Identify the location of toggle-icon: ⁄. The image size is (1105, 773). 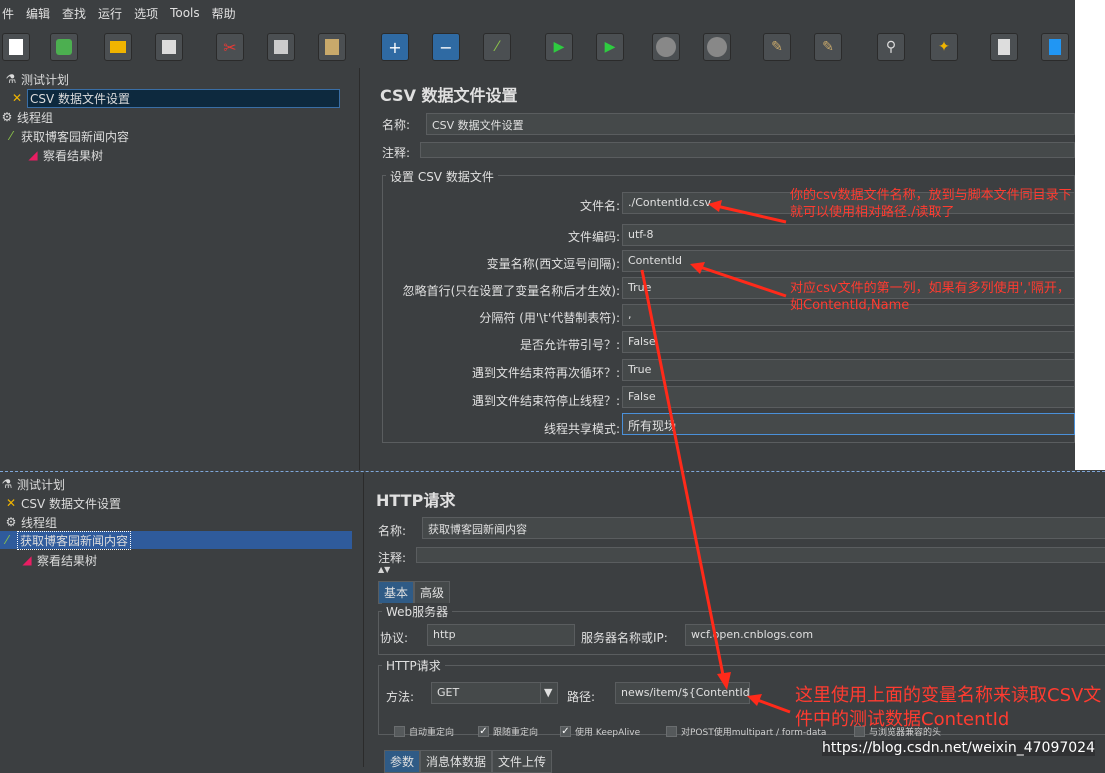
(497, 47).